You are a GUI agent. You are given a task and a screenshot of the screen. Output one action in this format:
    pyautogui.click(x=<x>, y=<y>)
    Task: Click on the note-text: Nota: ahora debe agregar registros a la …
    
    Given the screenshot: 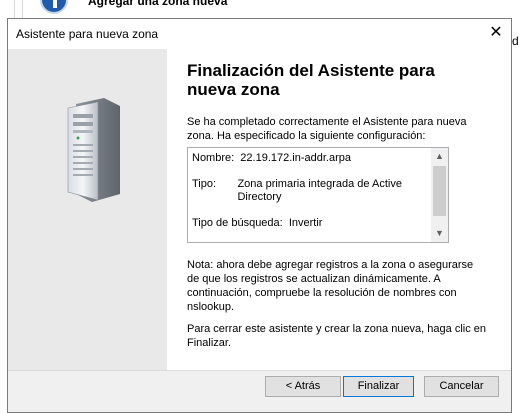 What is the action you would take?
    pyautogui.click(x=330, y=286)
    